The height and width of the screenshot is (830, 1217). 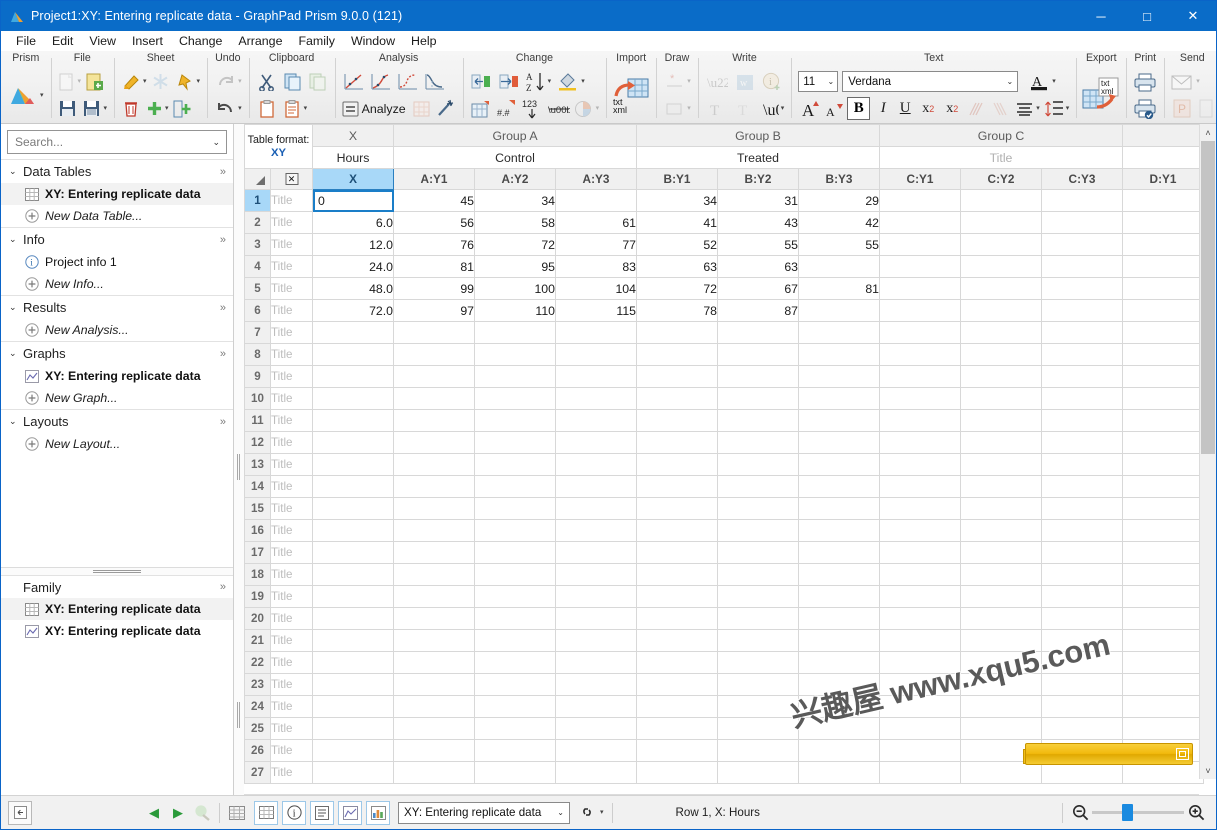 I want to click on nav-section-header-results: ⌄ Results », so click(x=117, y=307).